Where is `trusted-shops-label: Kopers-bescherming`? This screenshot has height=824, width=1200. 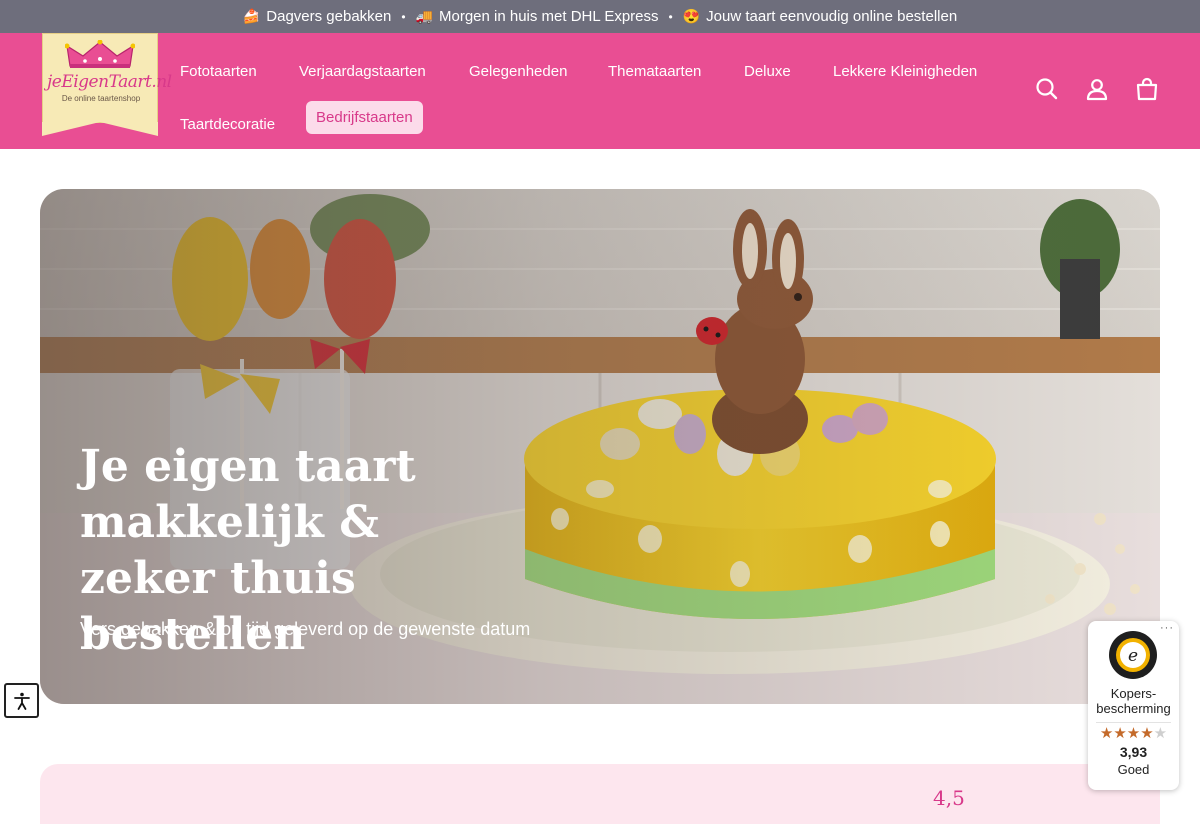 trusted-shops-label: Kopers-bescherming is located at coordinates (1133, 701).